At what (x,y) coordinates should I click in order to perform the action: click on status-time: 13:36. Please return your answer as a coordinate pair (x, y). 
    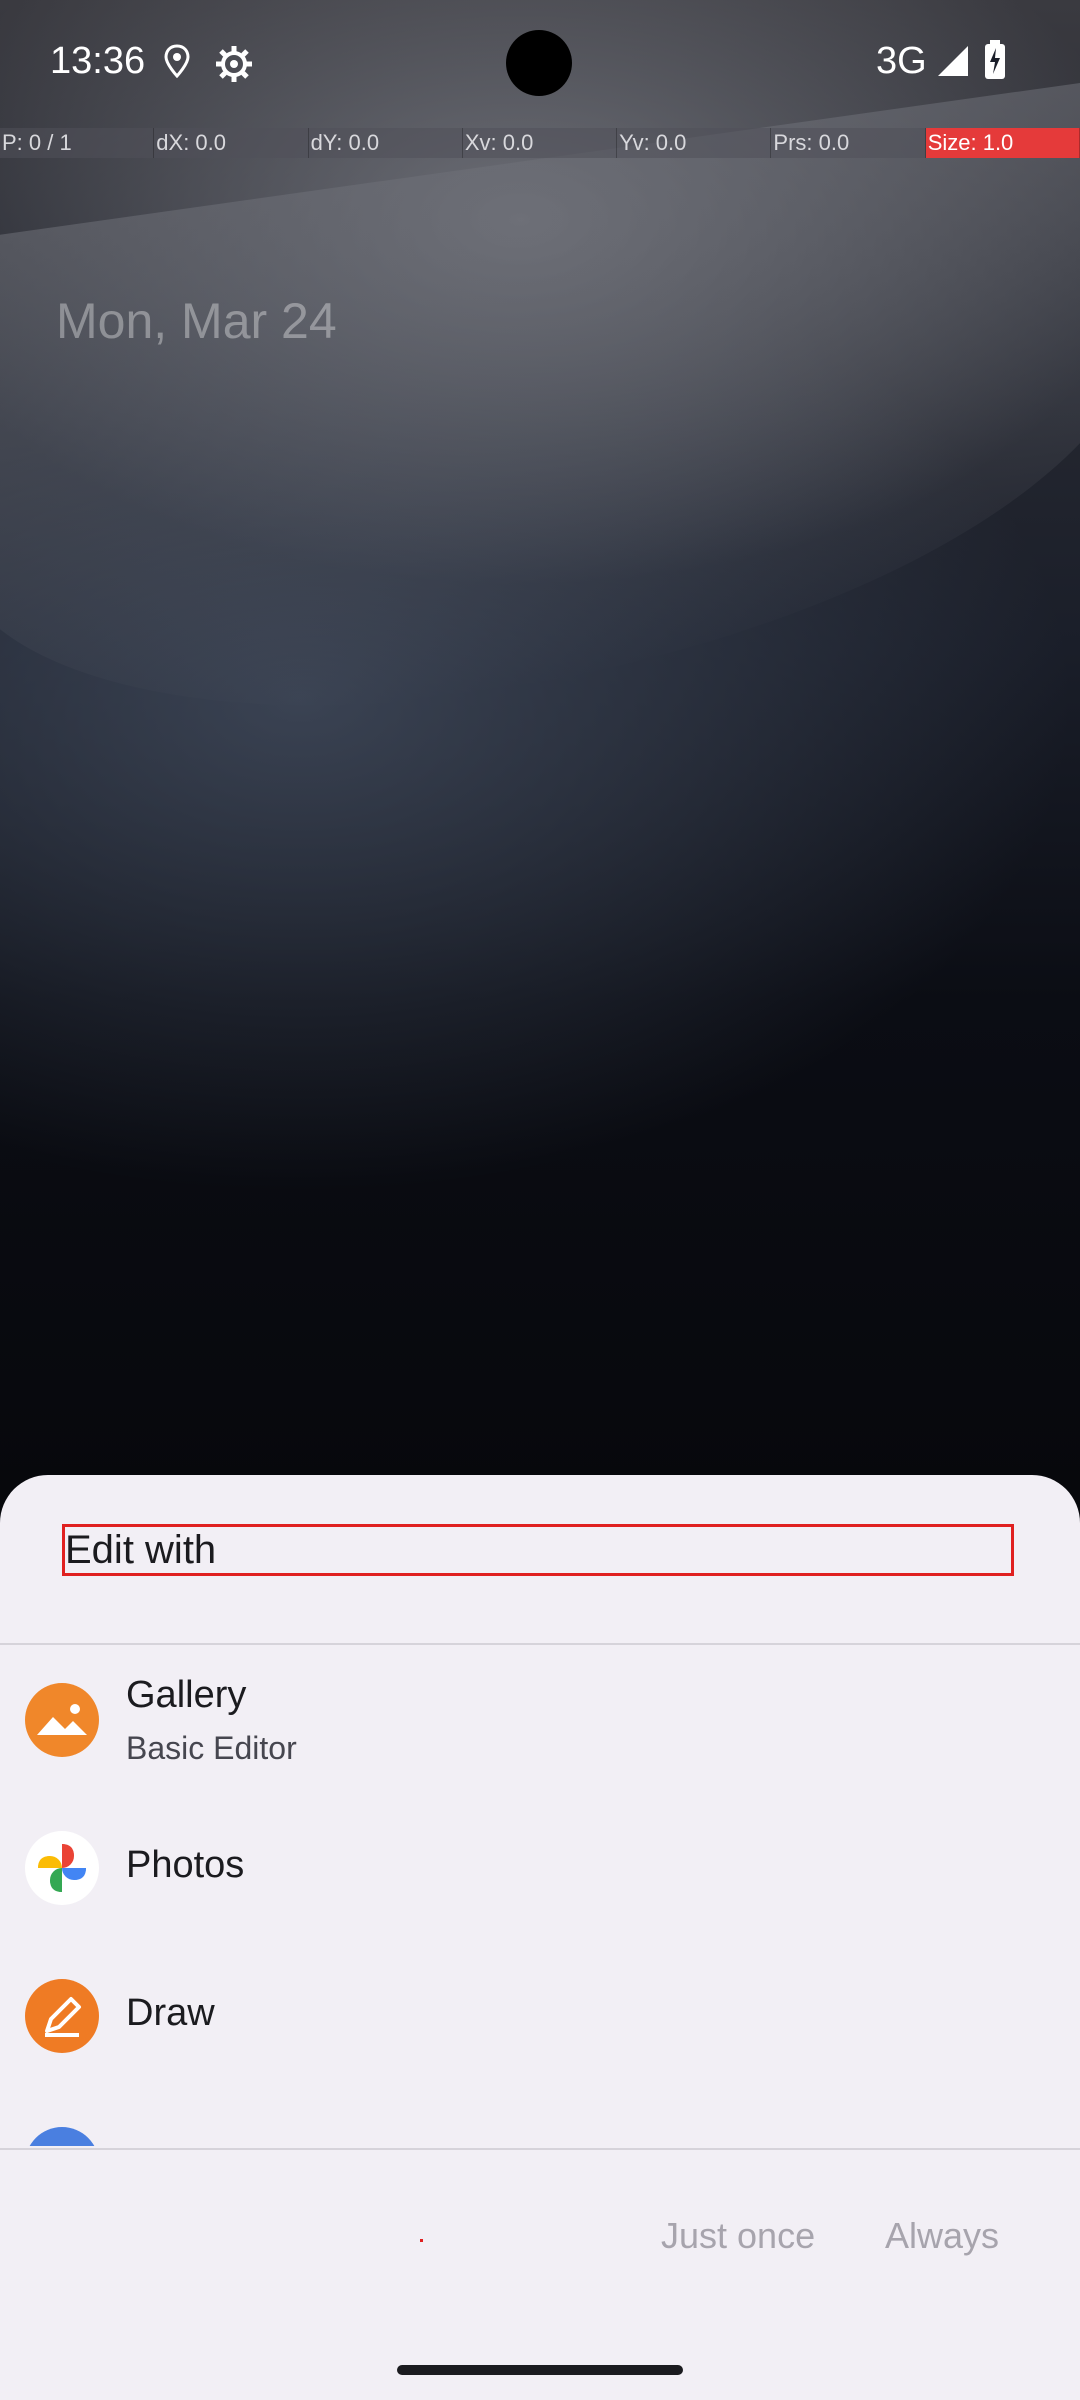
    Looking at the image, I should click on (98, 61).